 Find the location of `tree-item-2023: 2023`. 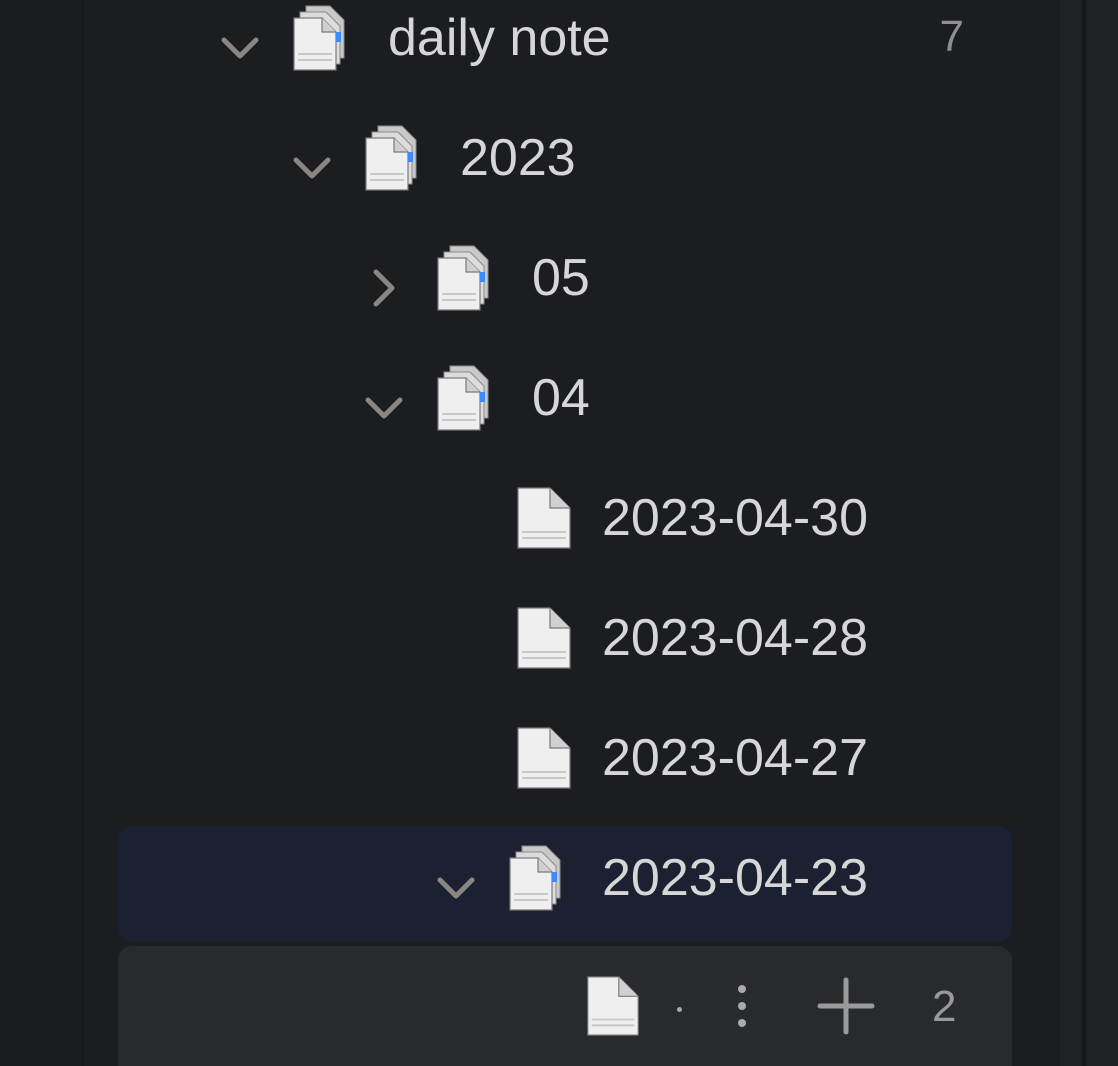

tree-item-2023: 2023 is located at coordinates (572, 168).